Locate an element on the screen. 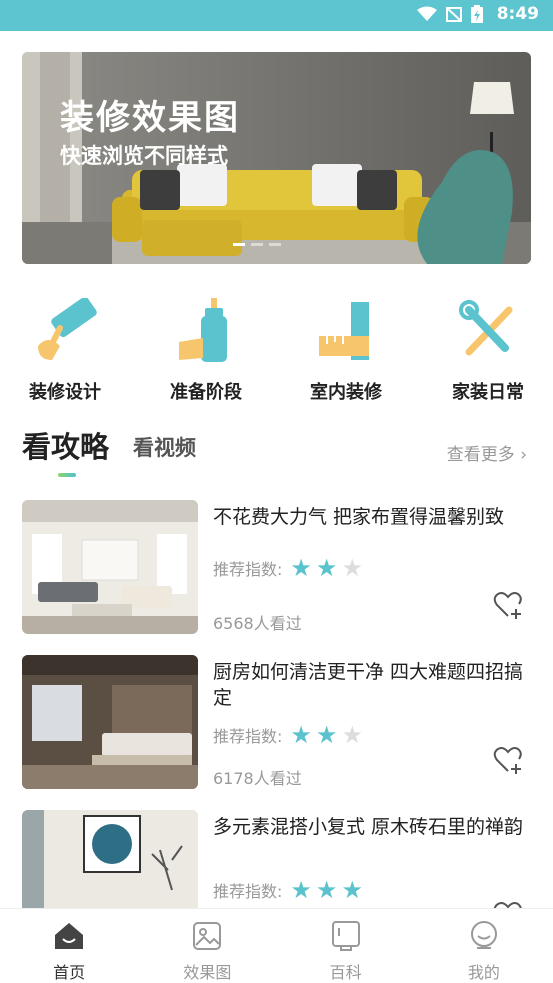 This screenshot has width=553, height=983. banner-subtitle: 快速浏览不同样式 is located at coordinates (144, 156).